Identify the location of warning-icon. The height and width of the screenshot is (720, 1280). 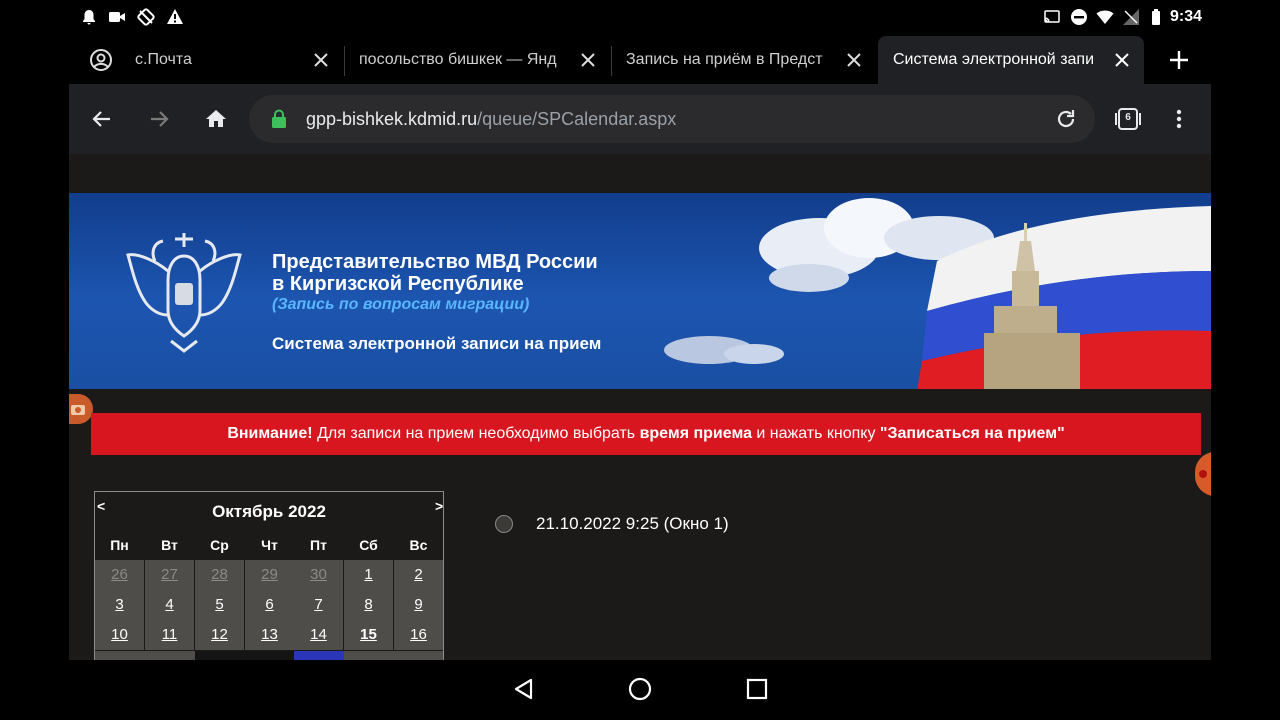
(175, 16).